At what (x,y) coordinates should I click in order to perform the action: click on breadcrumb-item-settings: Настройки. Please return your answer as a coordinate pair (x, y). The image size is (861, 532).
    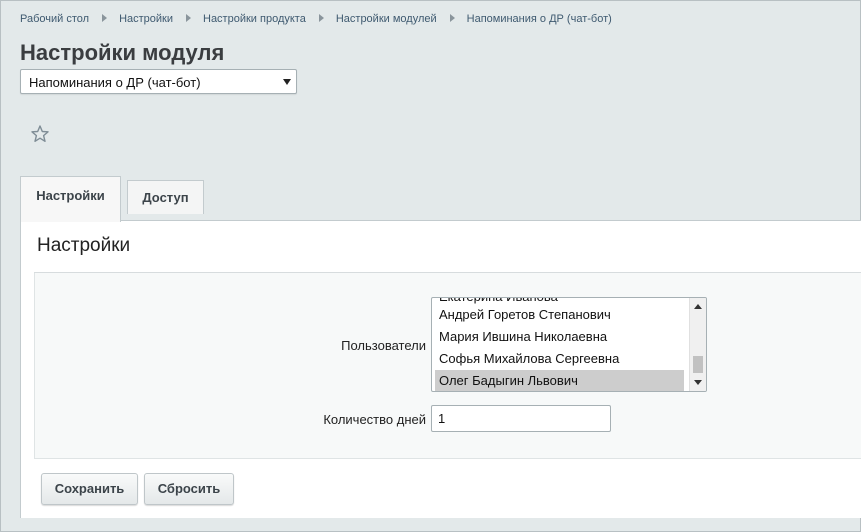
    Looking at the image, I should click on (146, 19).